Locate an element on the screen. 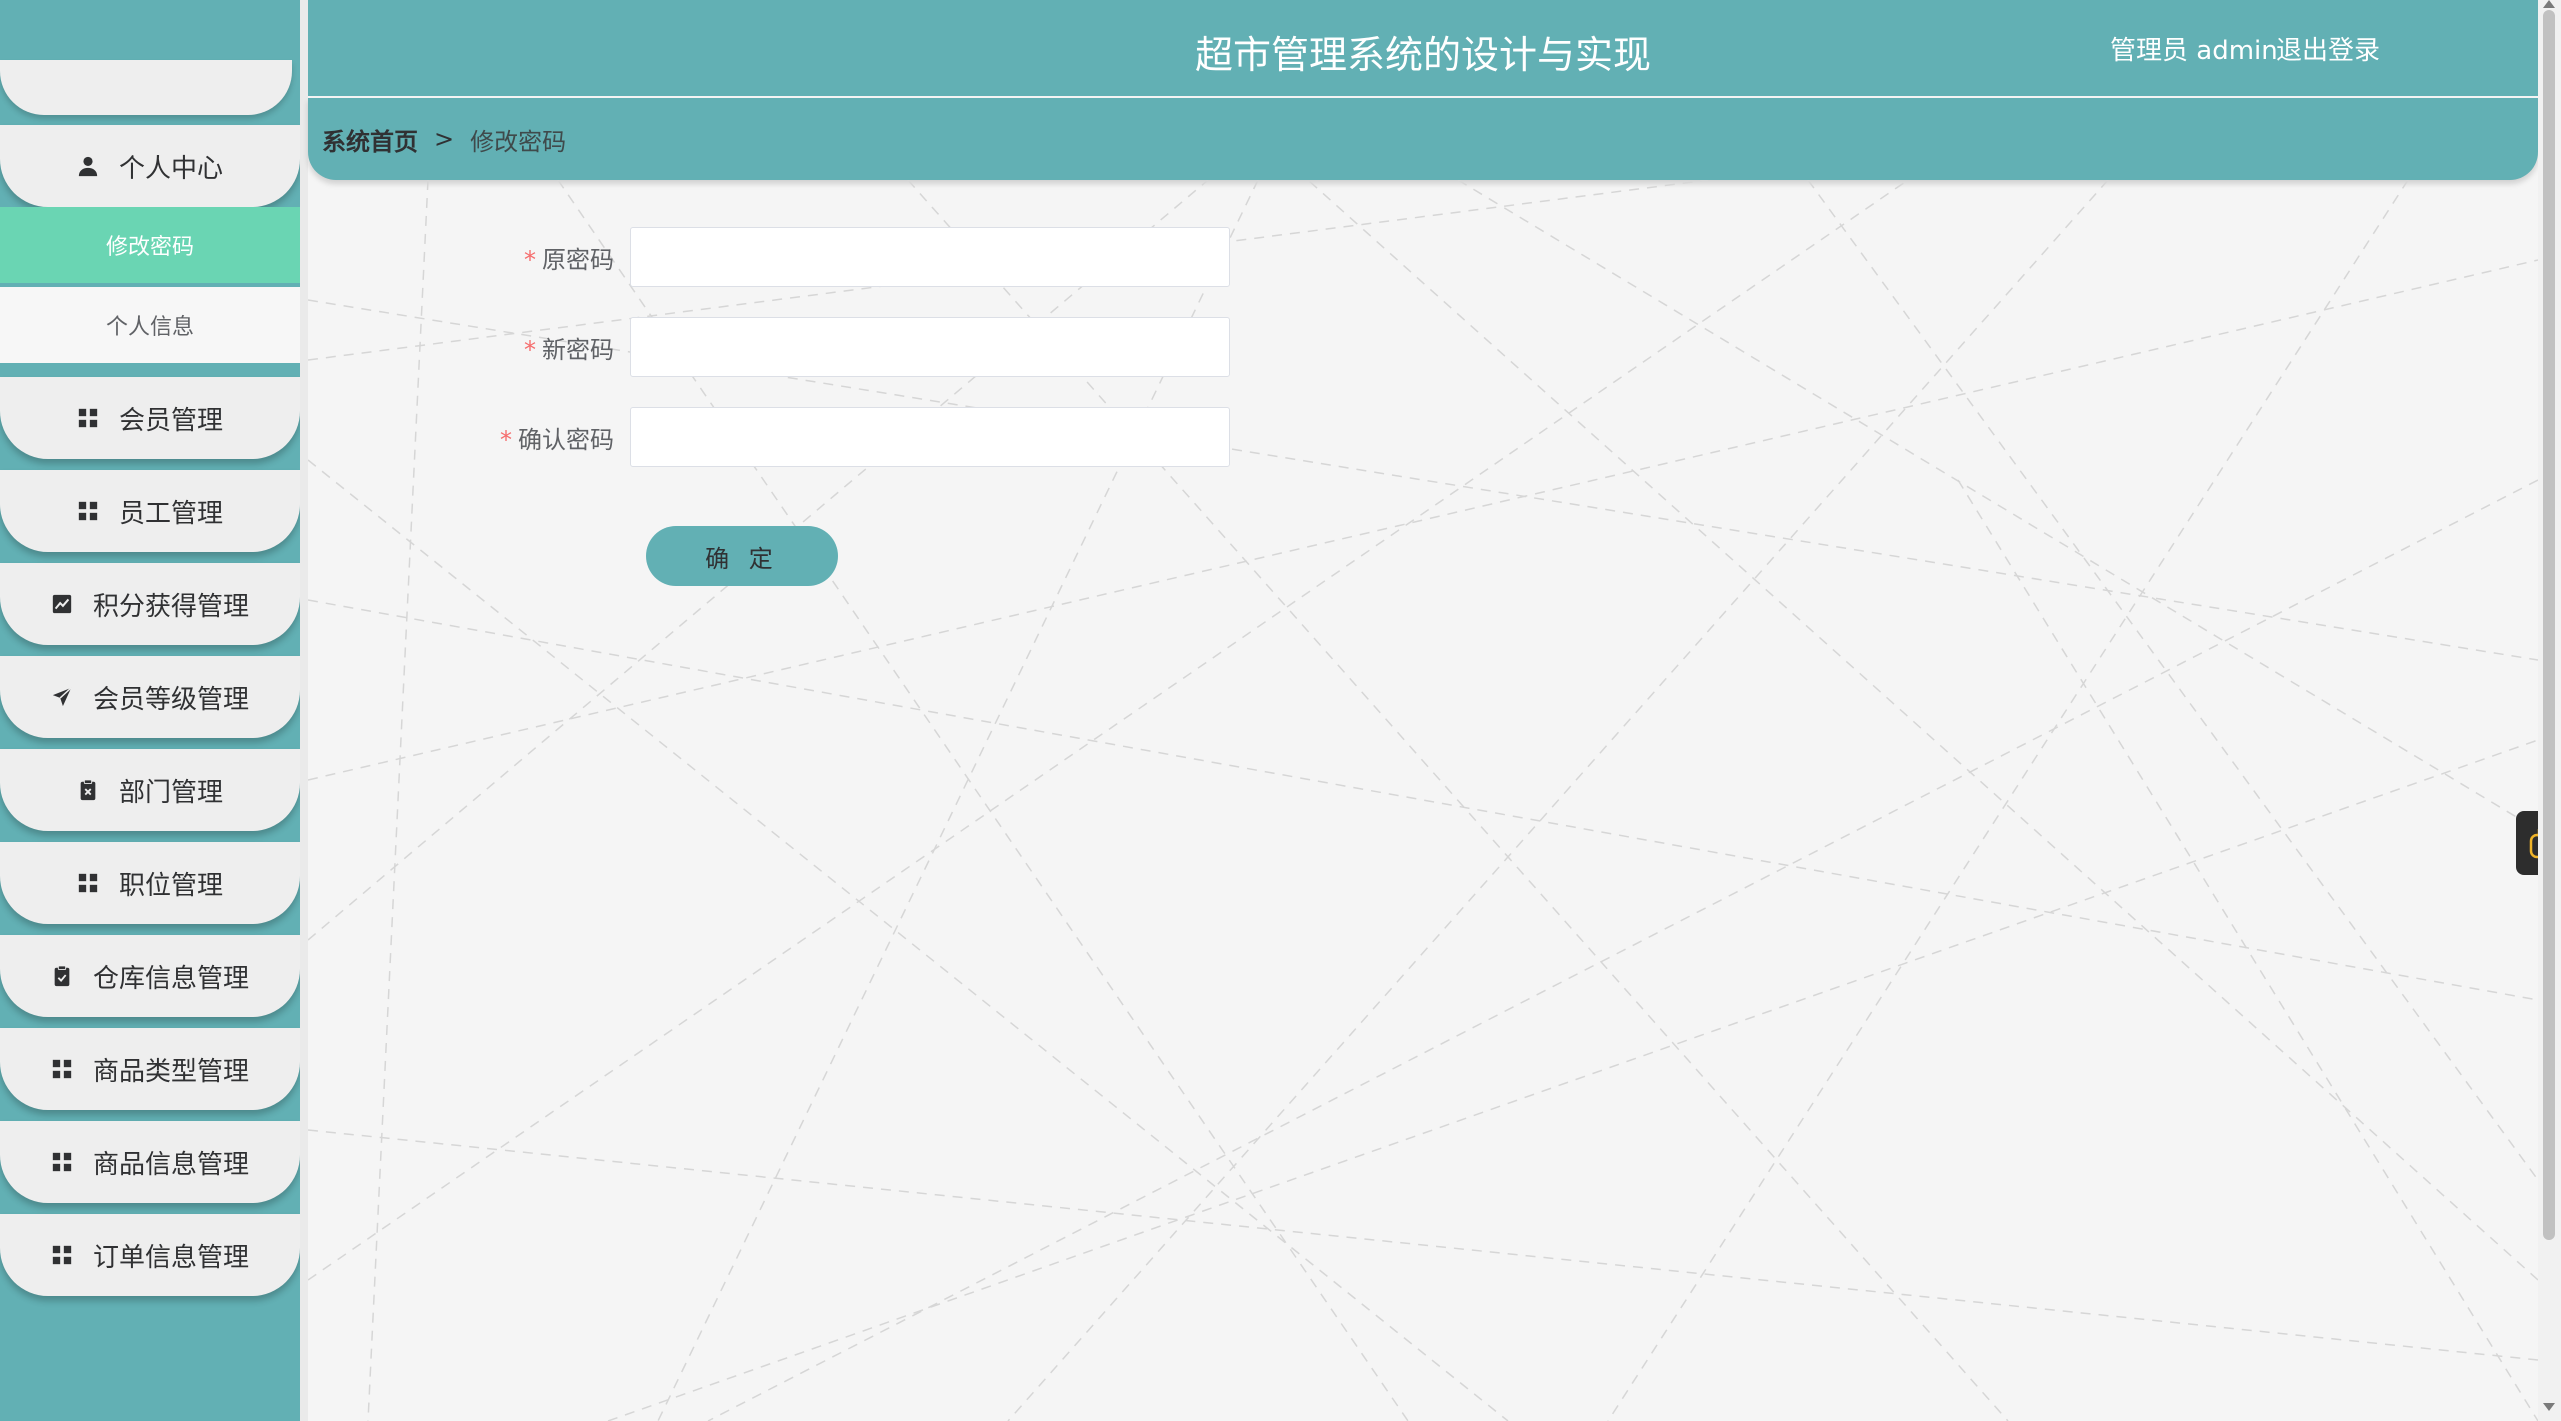 The image size is (2561, 1421). sidebar-item-product-info: 商品信息管理 is located at coordinates (150, 1162).